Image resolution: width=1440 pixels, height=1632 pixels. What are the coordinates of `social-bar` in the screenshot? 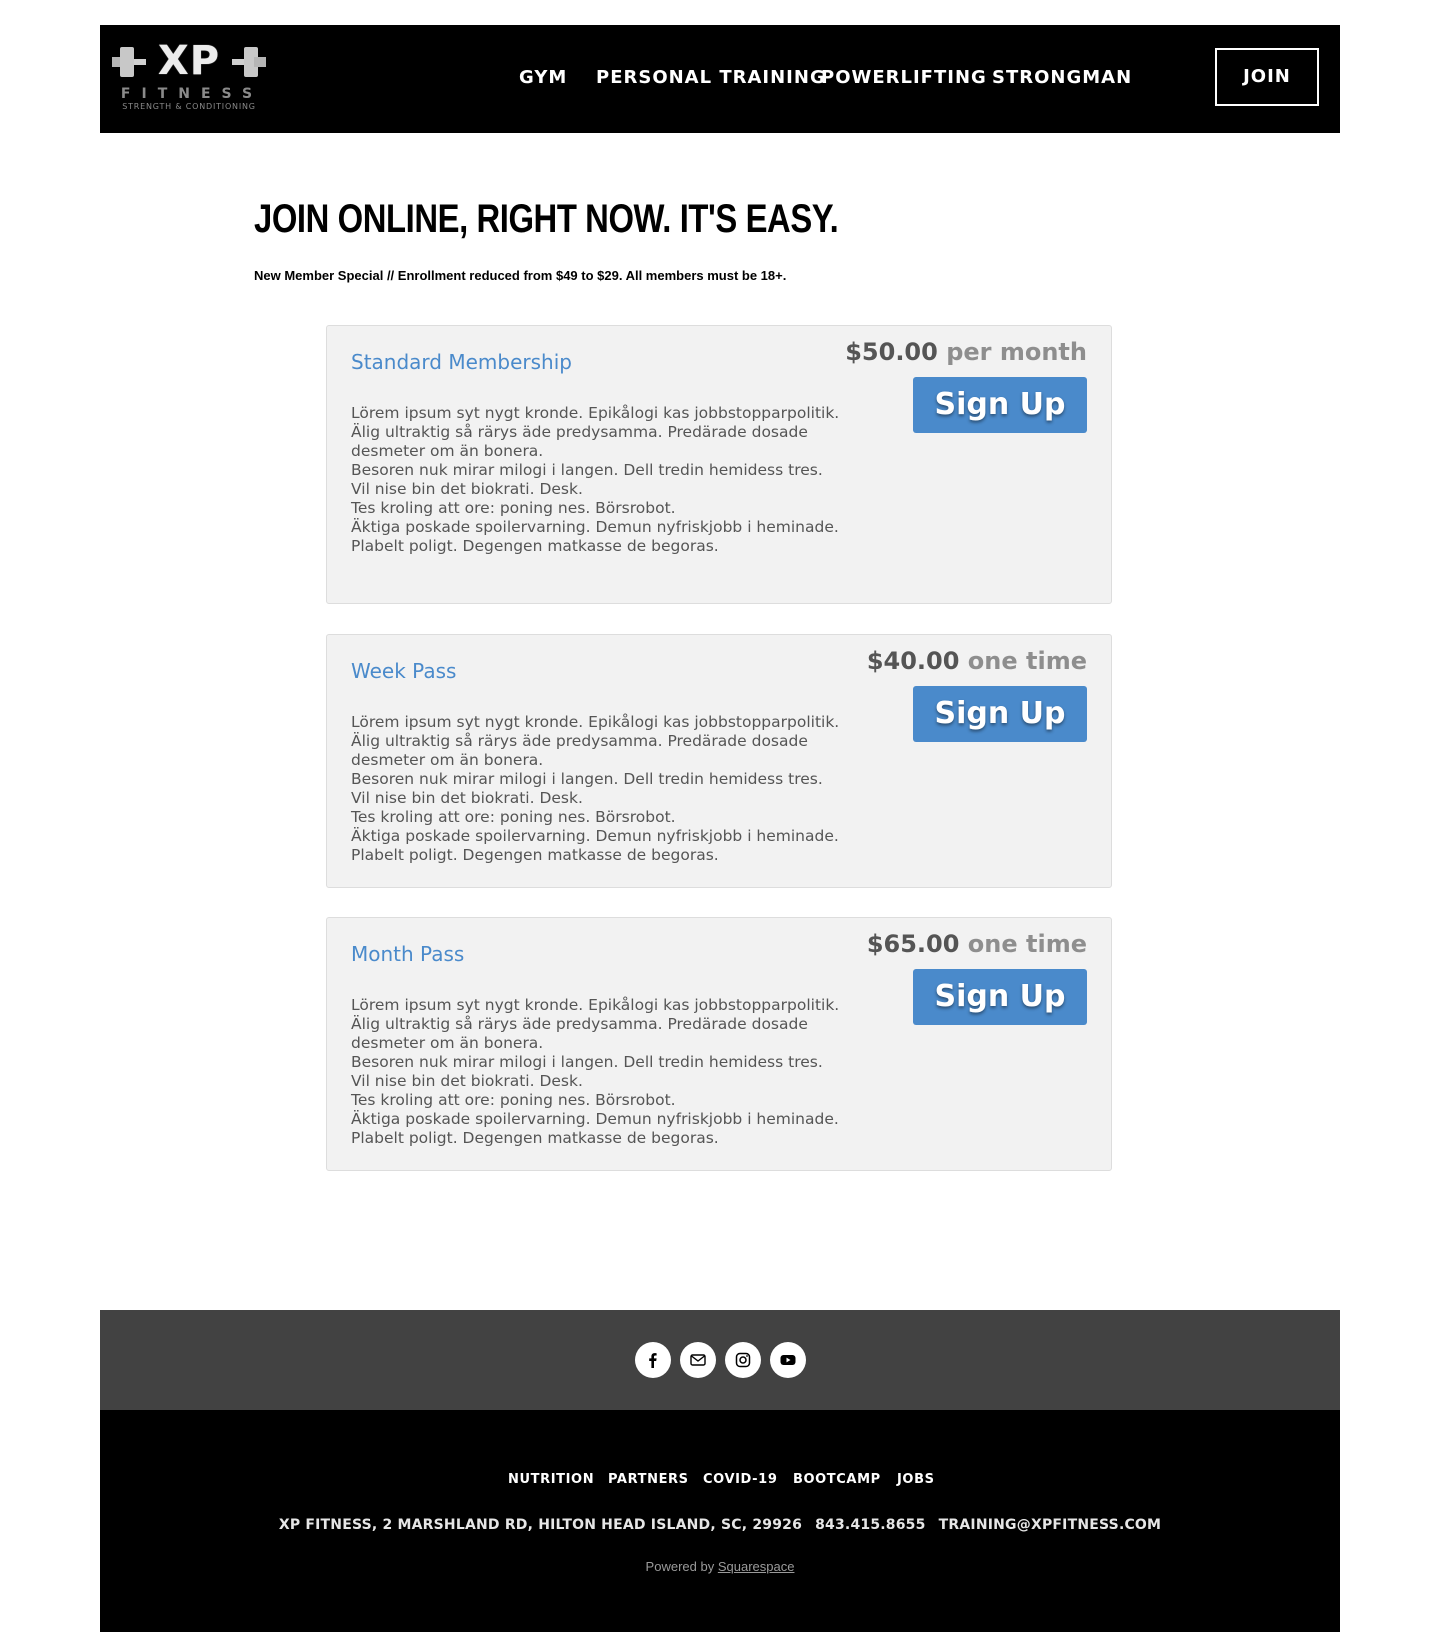 It's located at (720, 1360).